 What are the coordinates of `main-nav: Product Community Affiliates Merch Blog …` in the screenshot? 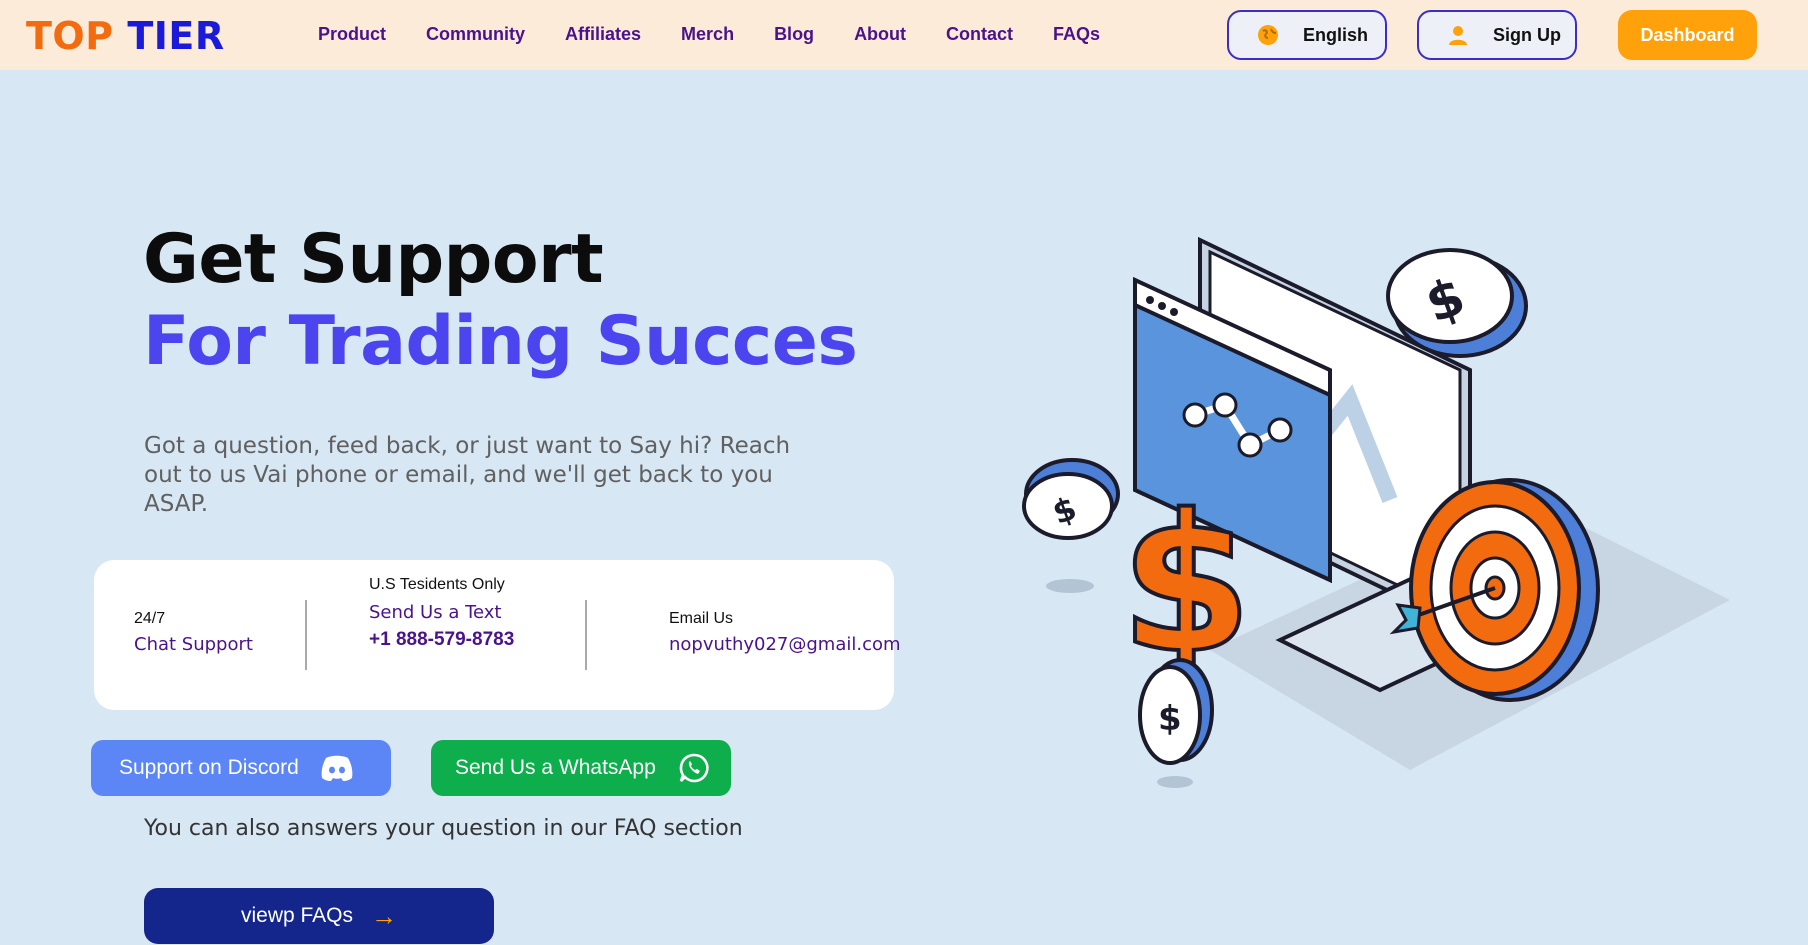 It's located at (709, 34).